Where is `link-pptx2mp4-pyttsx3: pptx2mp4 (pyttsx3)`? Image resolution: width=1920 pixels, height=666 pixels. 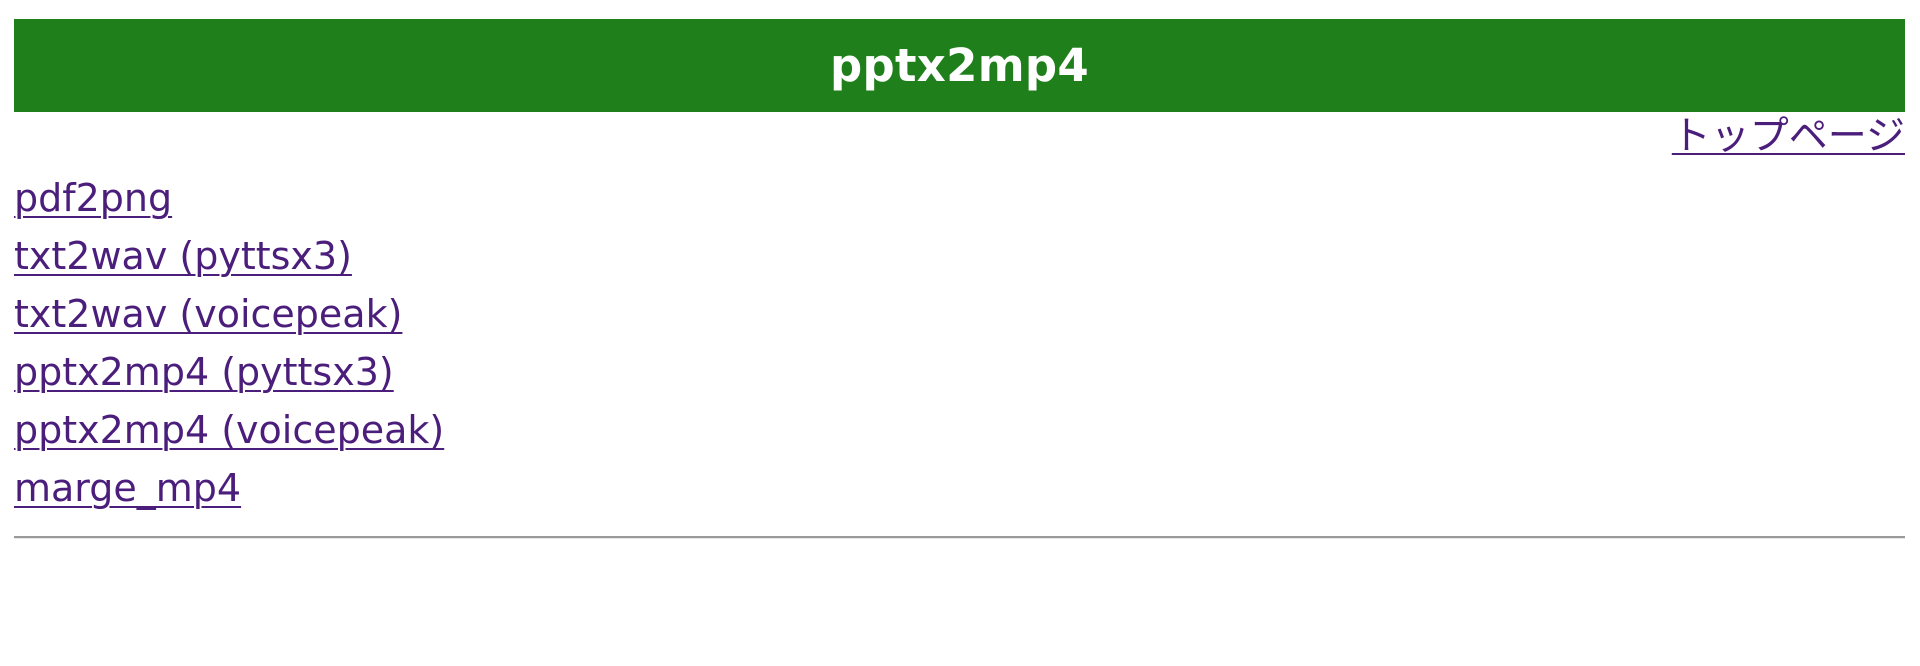
link-pptx2mp4-pyttsx3: pptx2mp4 (pyttsx3) is located at coordinates (204, 372).